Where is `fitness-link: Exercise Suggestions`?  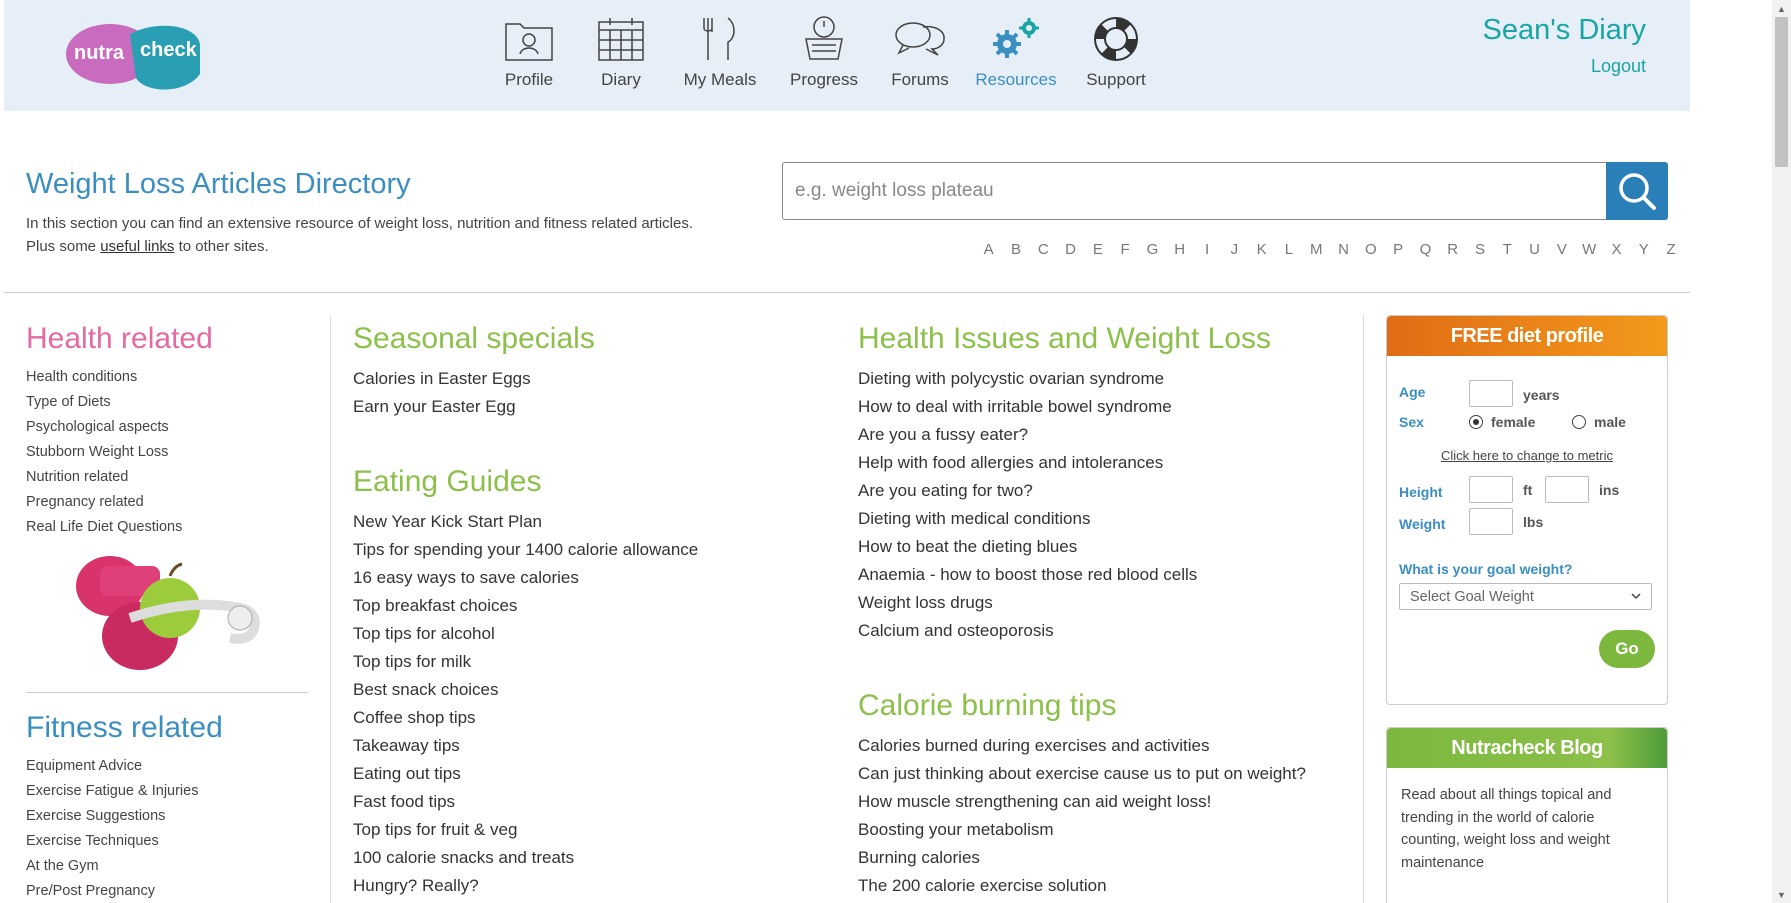
fitness-link: Exercise Suggestions is located at coordinates (166, 816).